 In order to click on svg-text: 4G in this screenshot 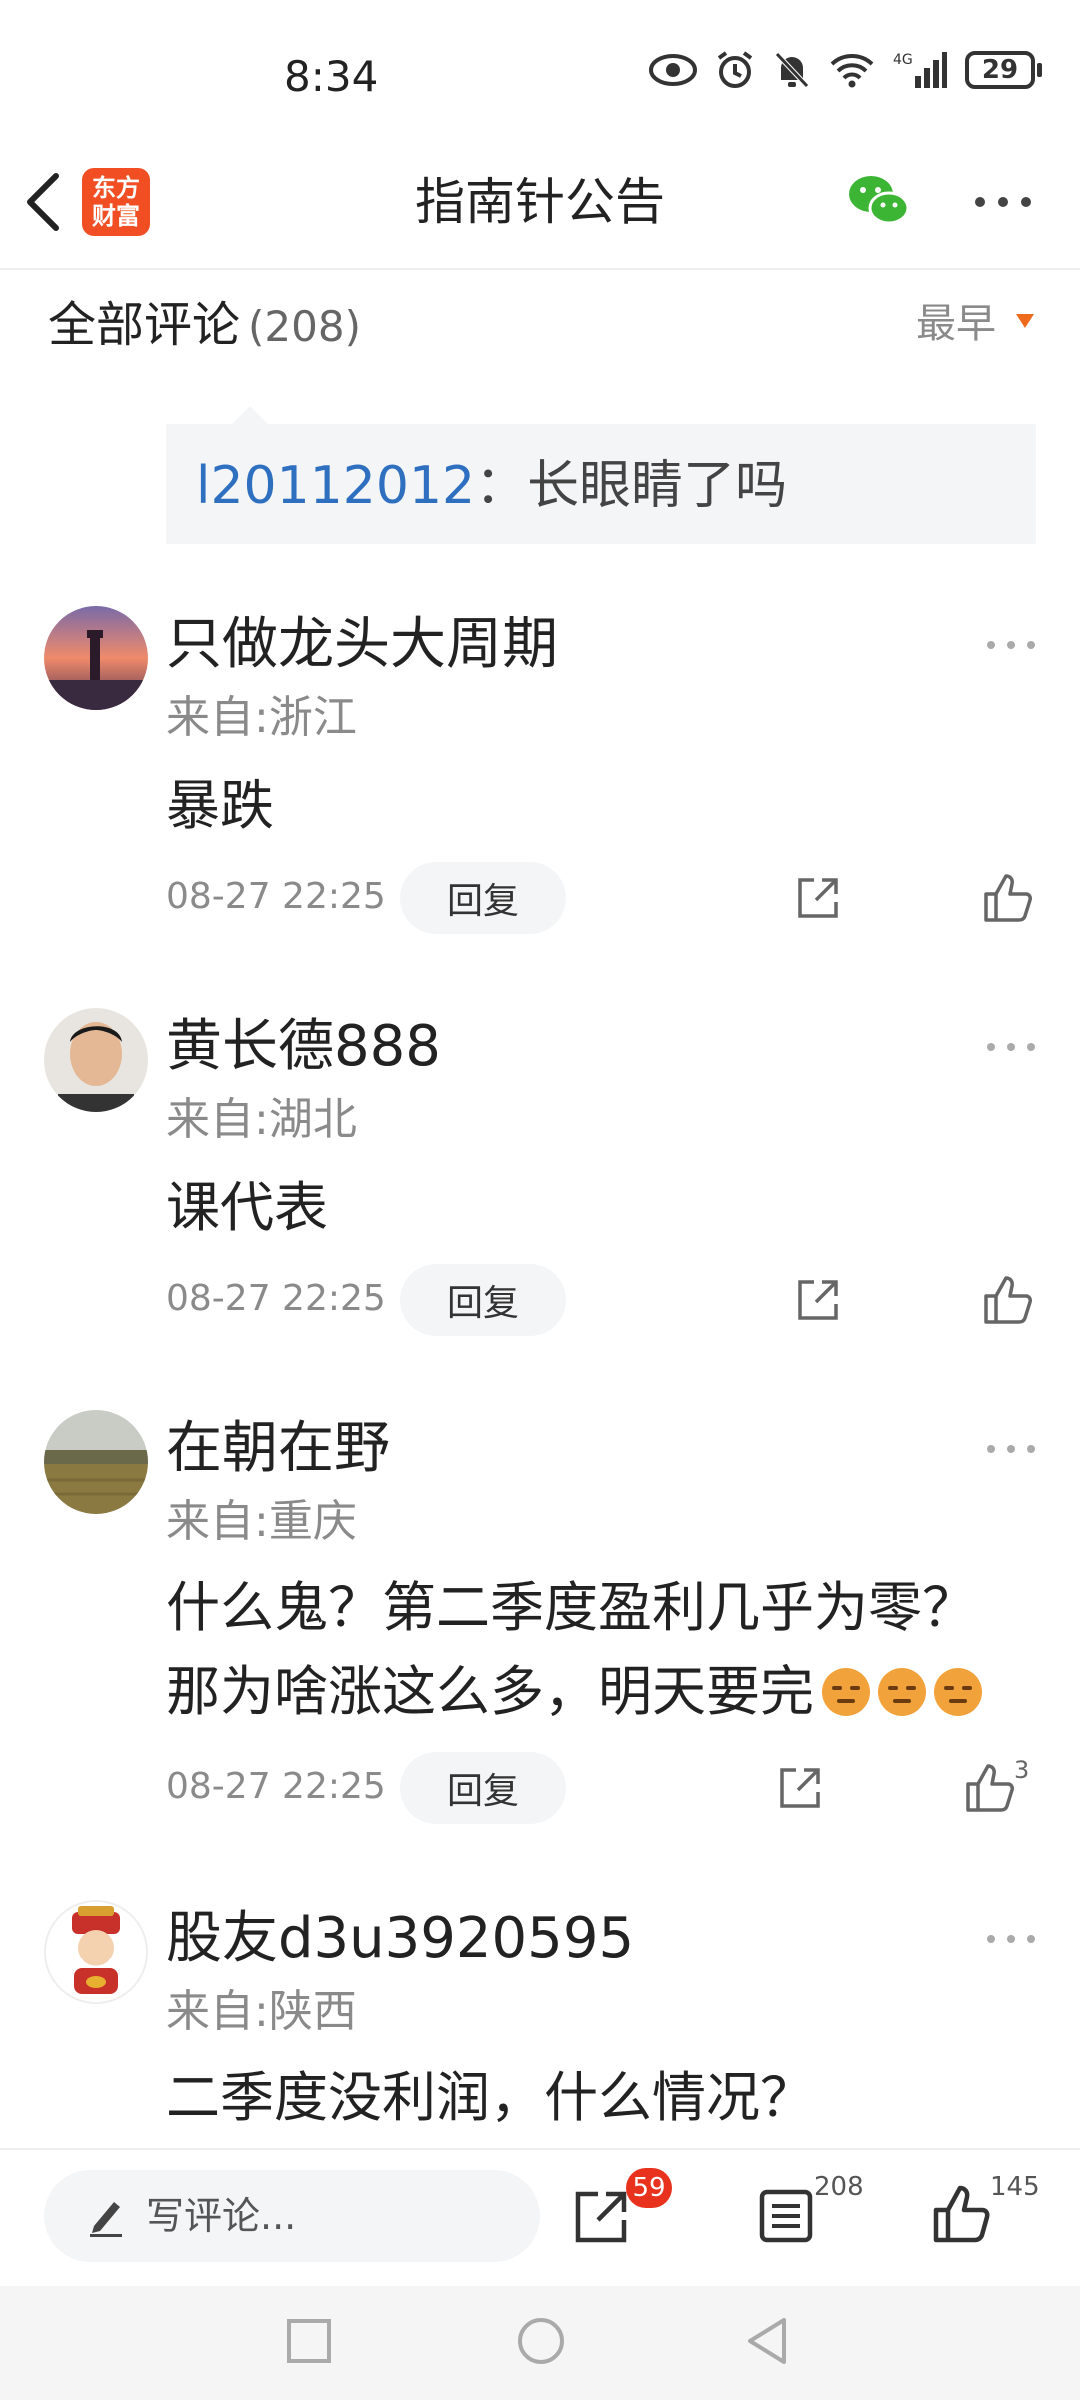, I will do `click(903, 60)`.